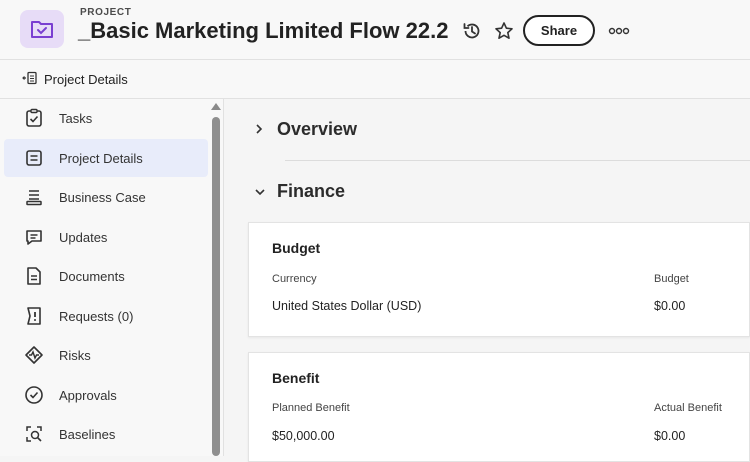 The image size is (750, 462). What do you see at coordinates (42, 29) in the screenshot?
I see `folder-check-icon` at bounding box center [42, 29].